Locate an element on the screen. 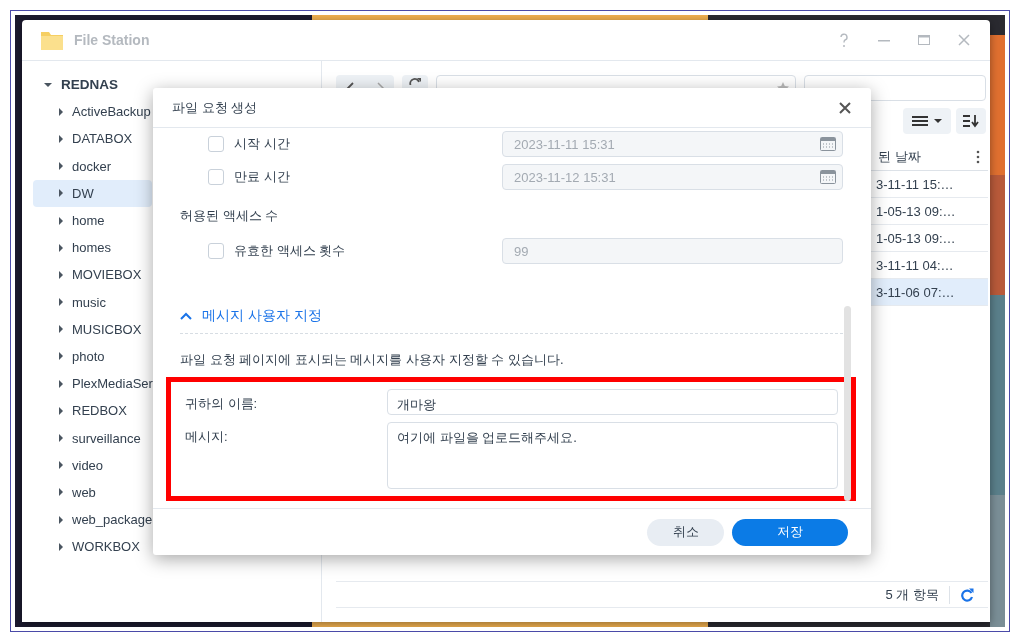 Image resolution: width=1024 pixels, height=643 pixels. folder-item: photo is located at coordinates (92, 356).